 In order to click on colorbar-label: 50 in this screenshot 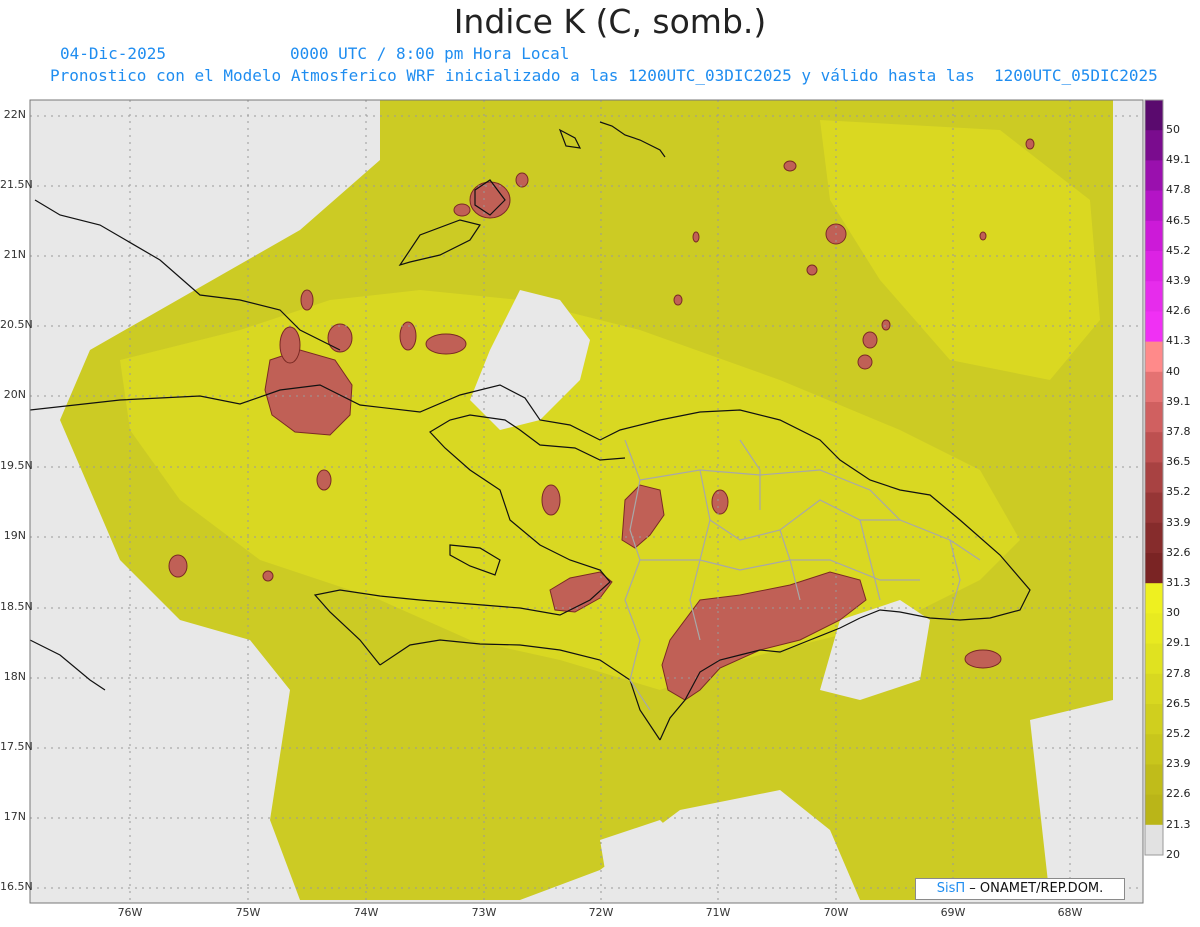, I will do `click(1173, 129)`.